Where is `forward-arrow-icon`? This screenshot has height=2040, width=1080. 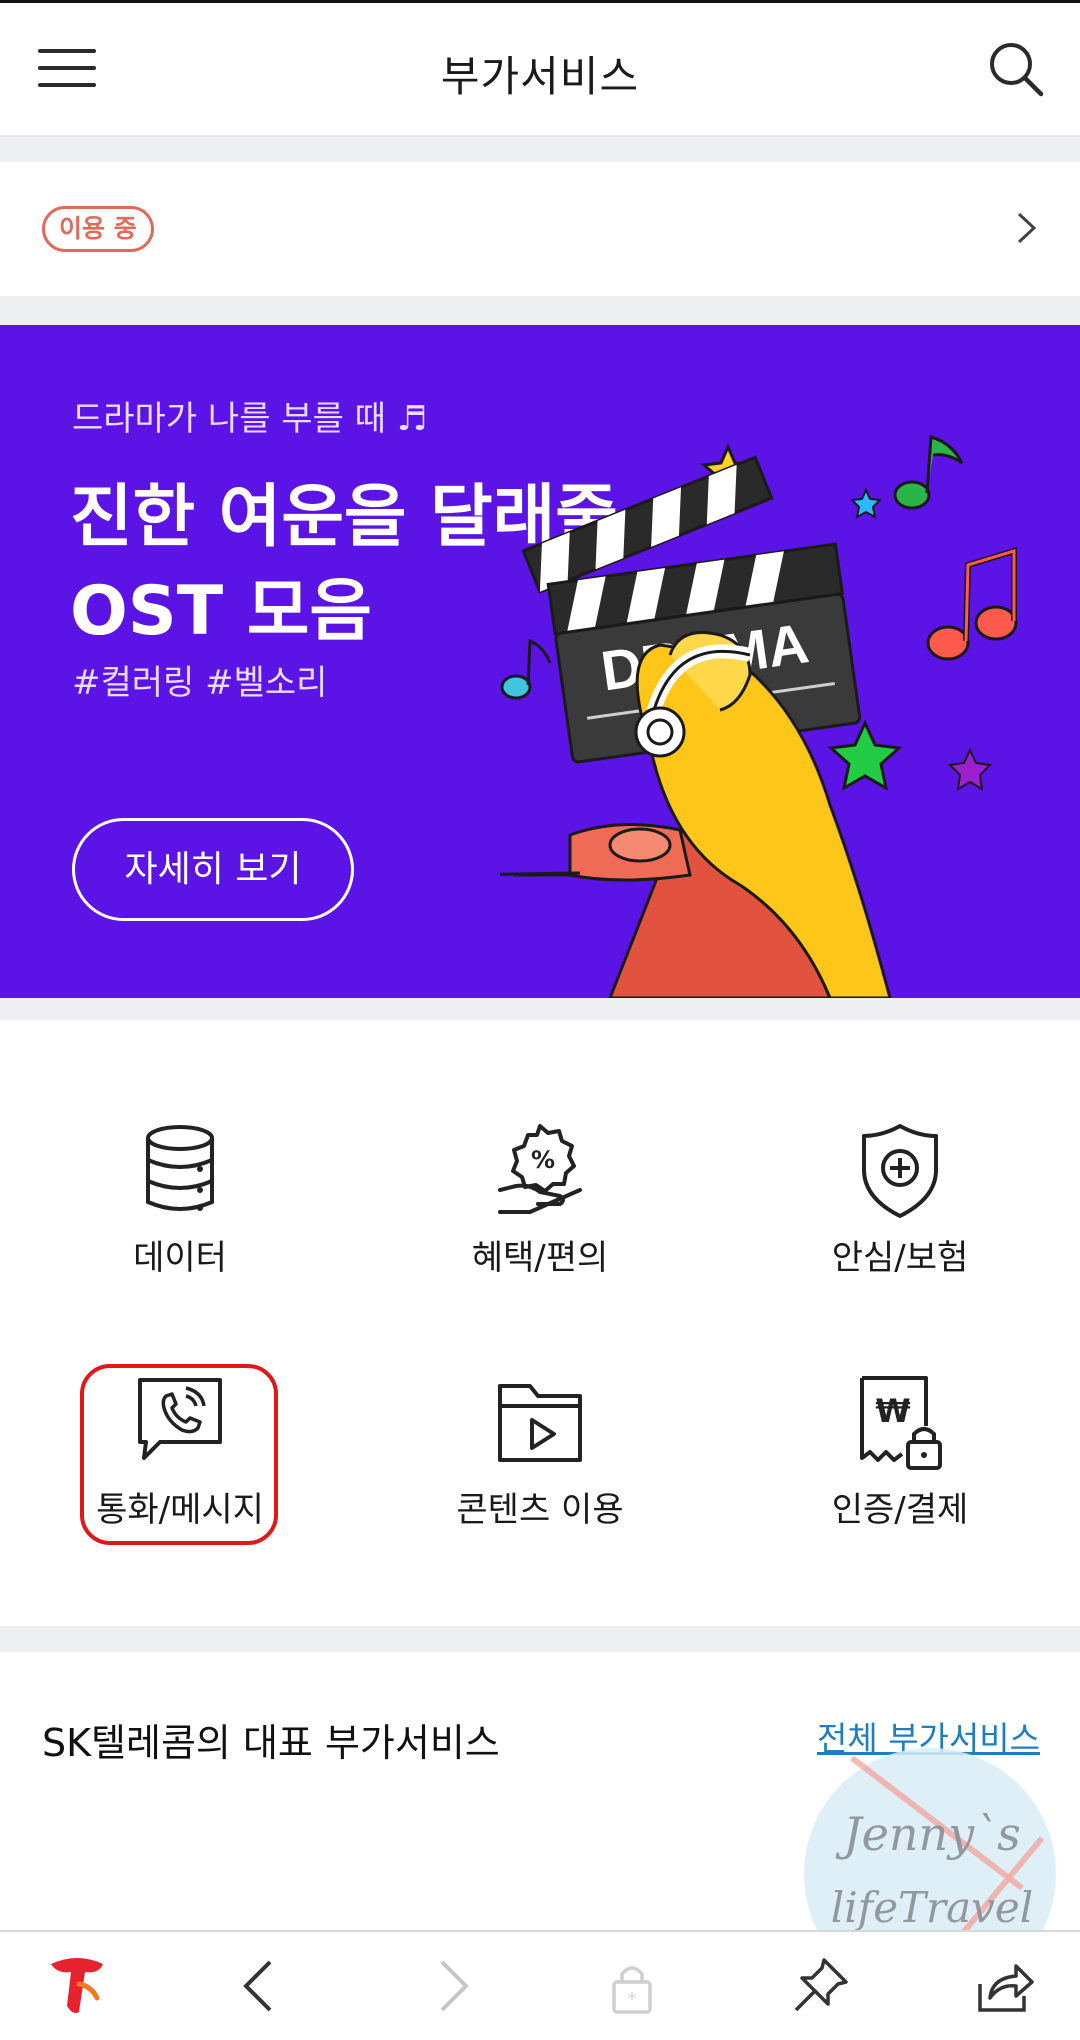
forward-arrow-icon is located at coordinates (452, 1986).